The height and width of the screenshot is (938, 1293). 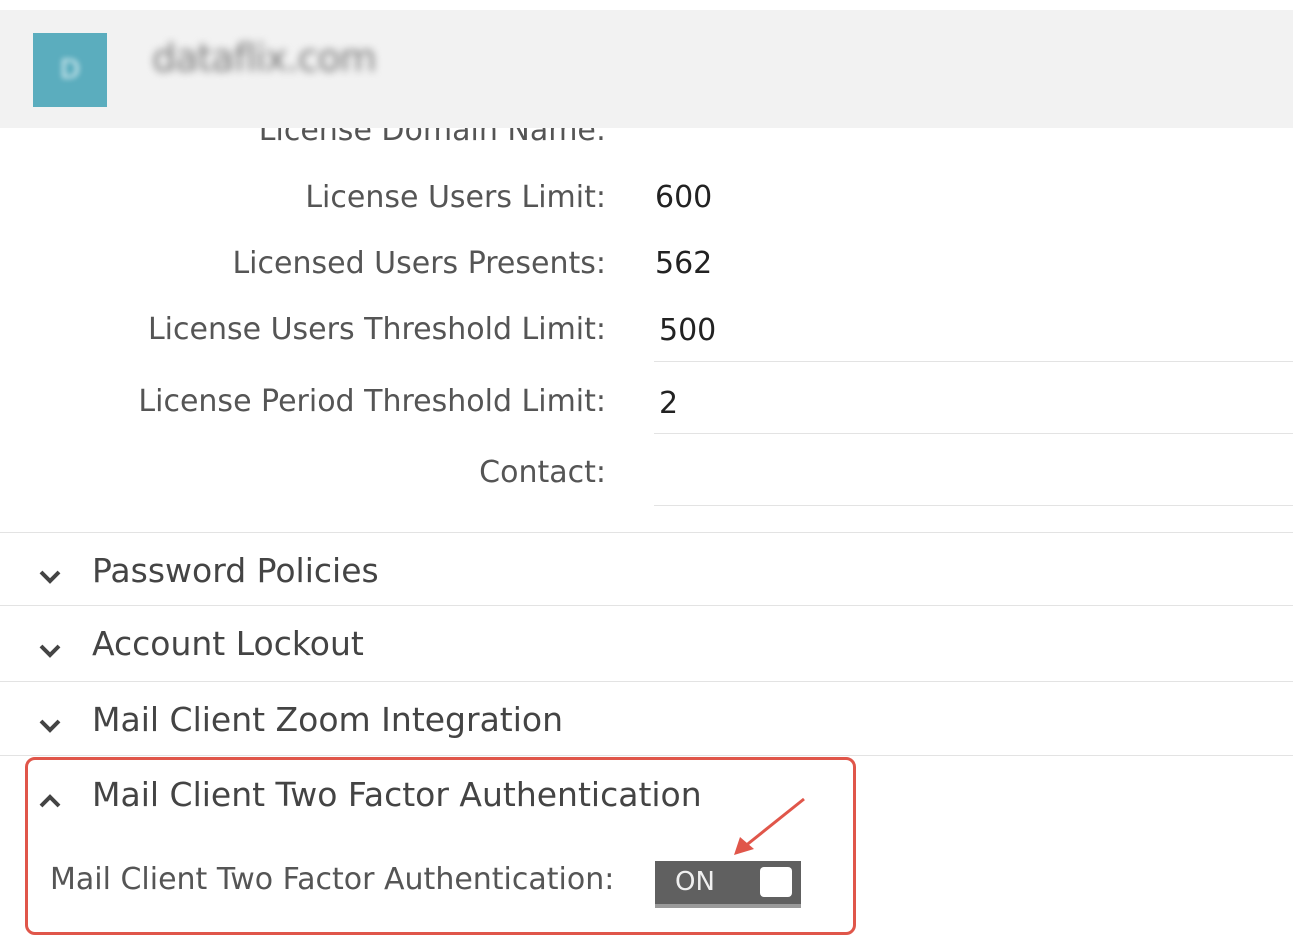 I want to click on contact-underline, so click(x=973, y=505).